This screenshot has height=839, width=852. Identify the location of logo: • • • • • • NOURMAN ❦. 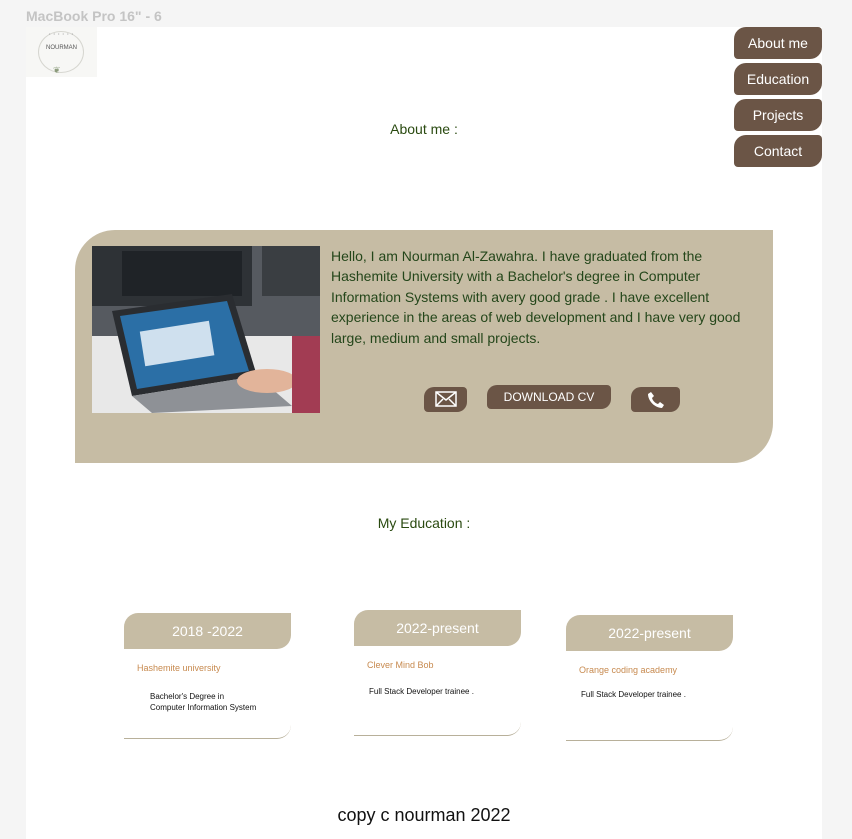
(61, 52).